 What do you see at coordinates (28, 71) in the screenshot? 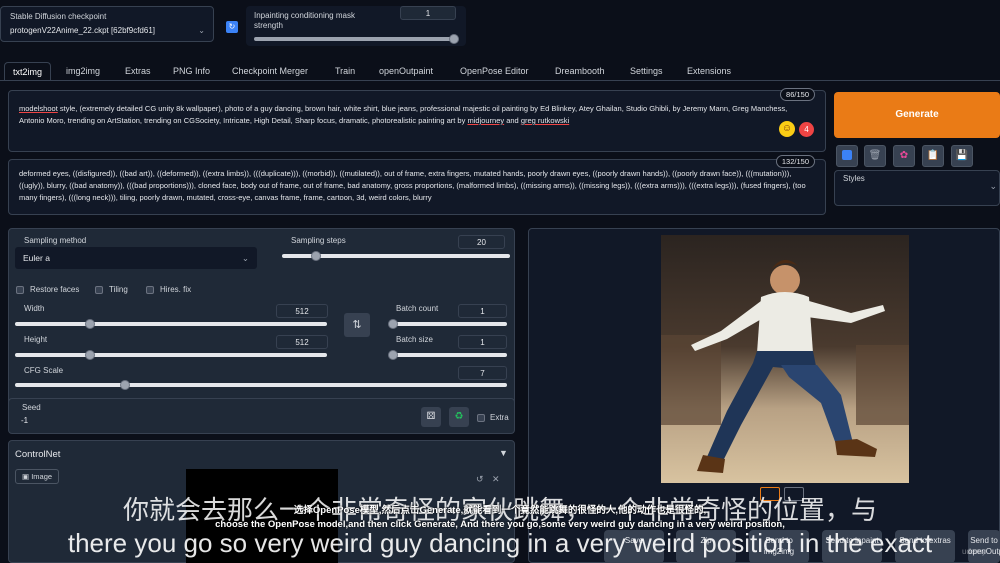
I see `tab-txt2img: txt2img` at bounding box center [28, 71].